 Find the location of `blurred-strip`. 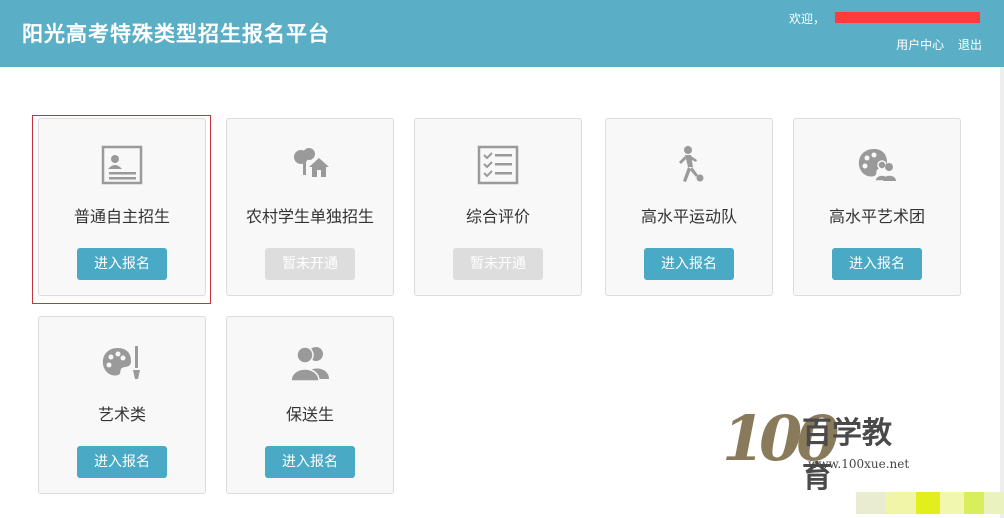

blurred-strip is located at coordinates (930, 503).